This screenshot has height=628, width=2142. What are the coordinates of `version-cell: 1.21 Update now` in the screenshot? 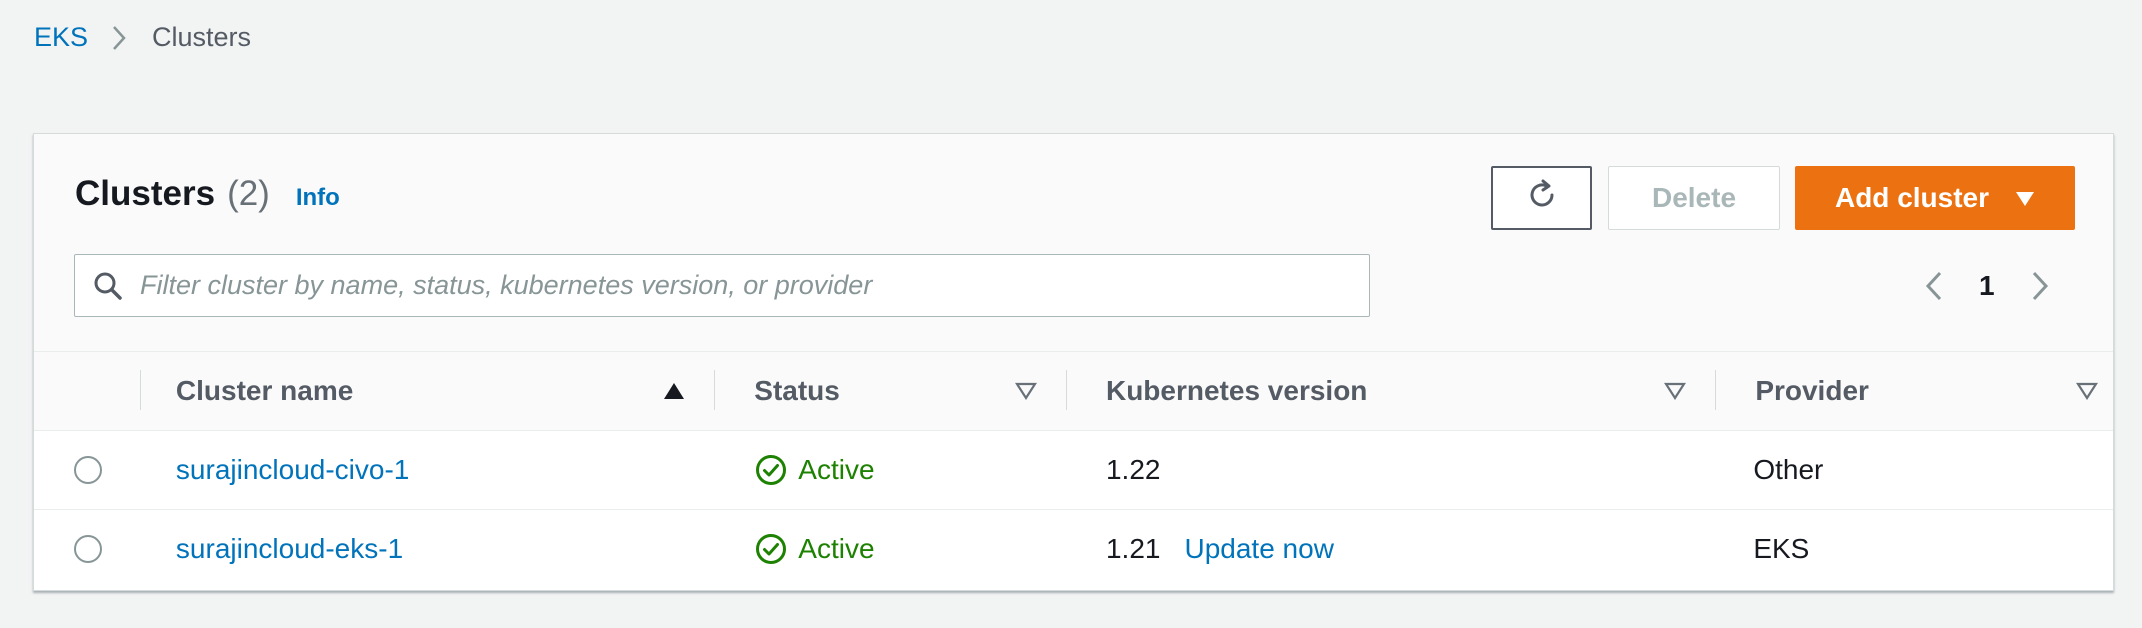 It's located at (1390, 548).